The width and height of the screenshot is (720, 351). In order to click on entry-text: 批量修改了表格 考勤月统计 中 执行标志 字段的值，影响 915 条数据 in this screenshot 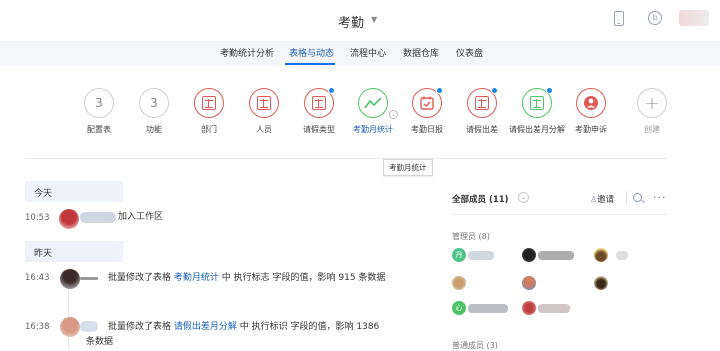, I will do `click(238, 278)`.